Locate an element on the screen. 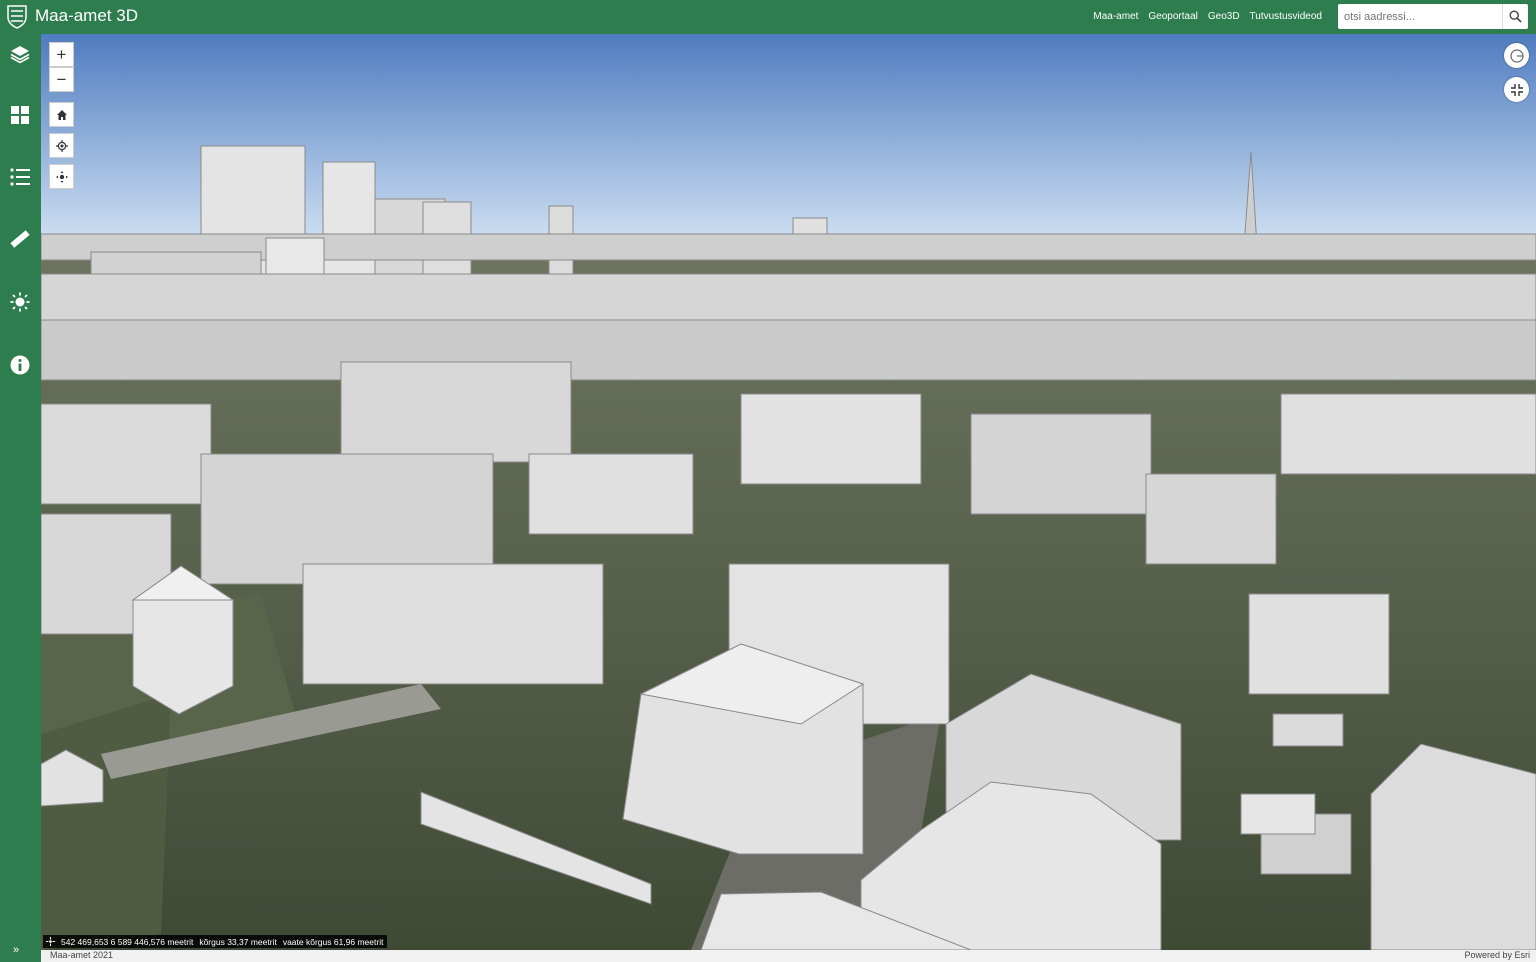  layers-icon is located at coordinates (20, 55).